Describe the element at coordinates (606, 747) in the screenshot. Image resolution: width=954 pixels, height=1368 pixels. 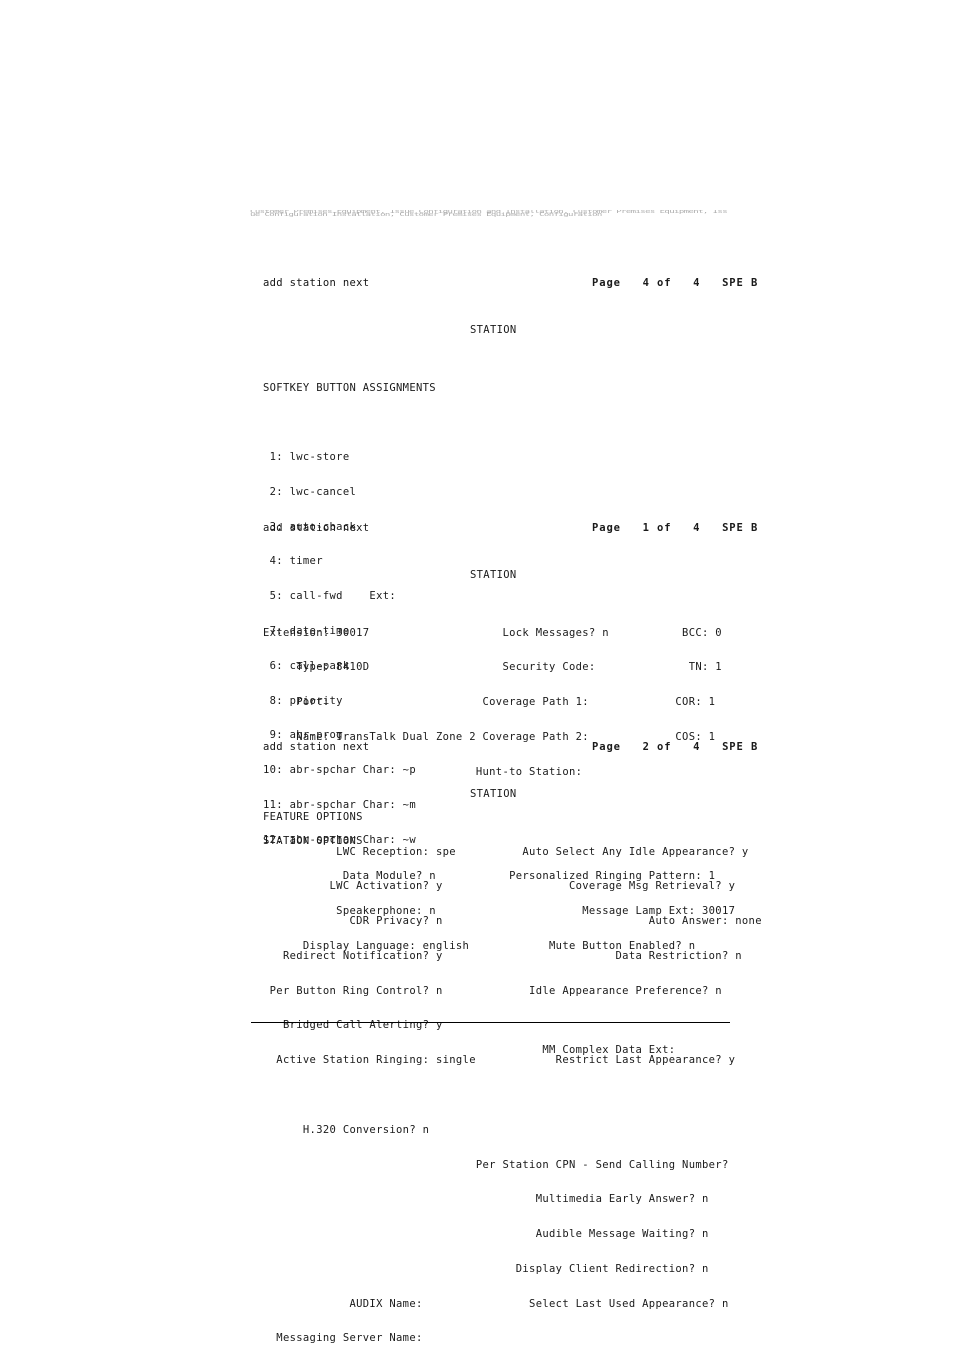
I see `page-label-page2: Page` at that location.